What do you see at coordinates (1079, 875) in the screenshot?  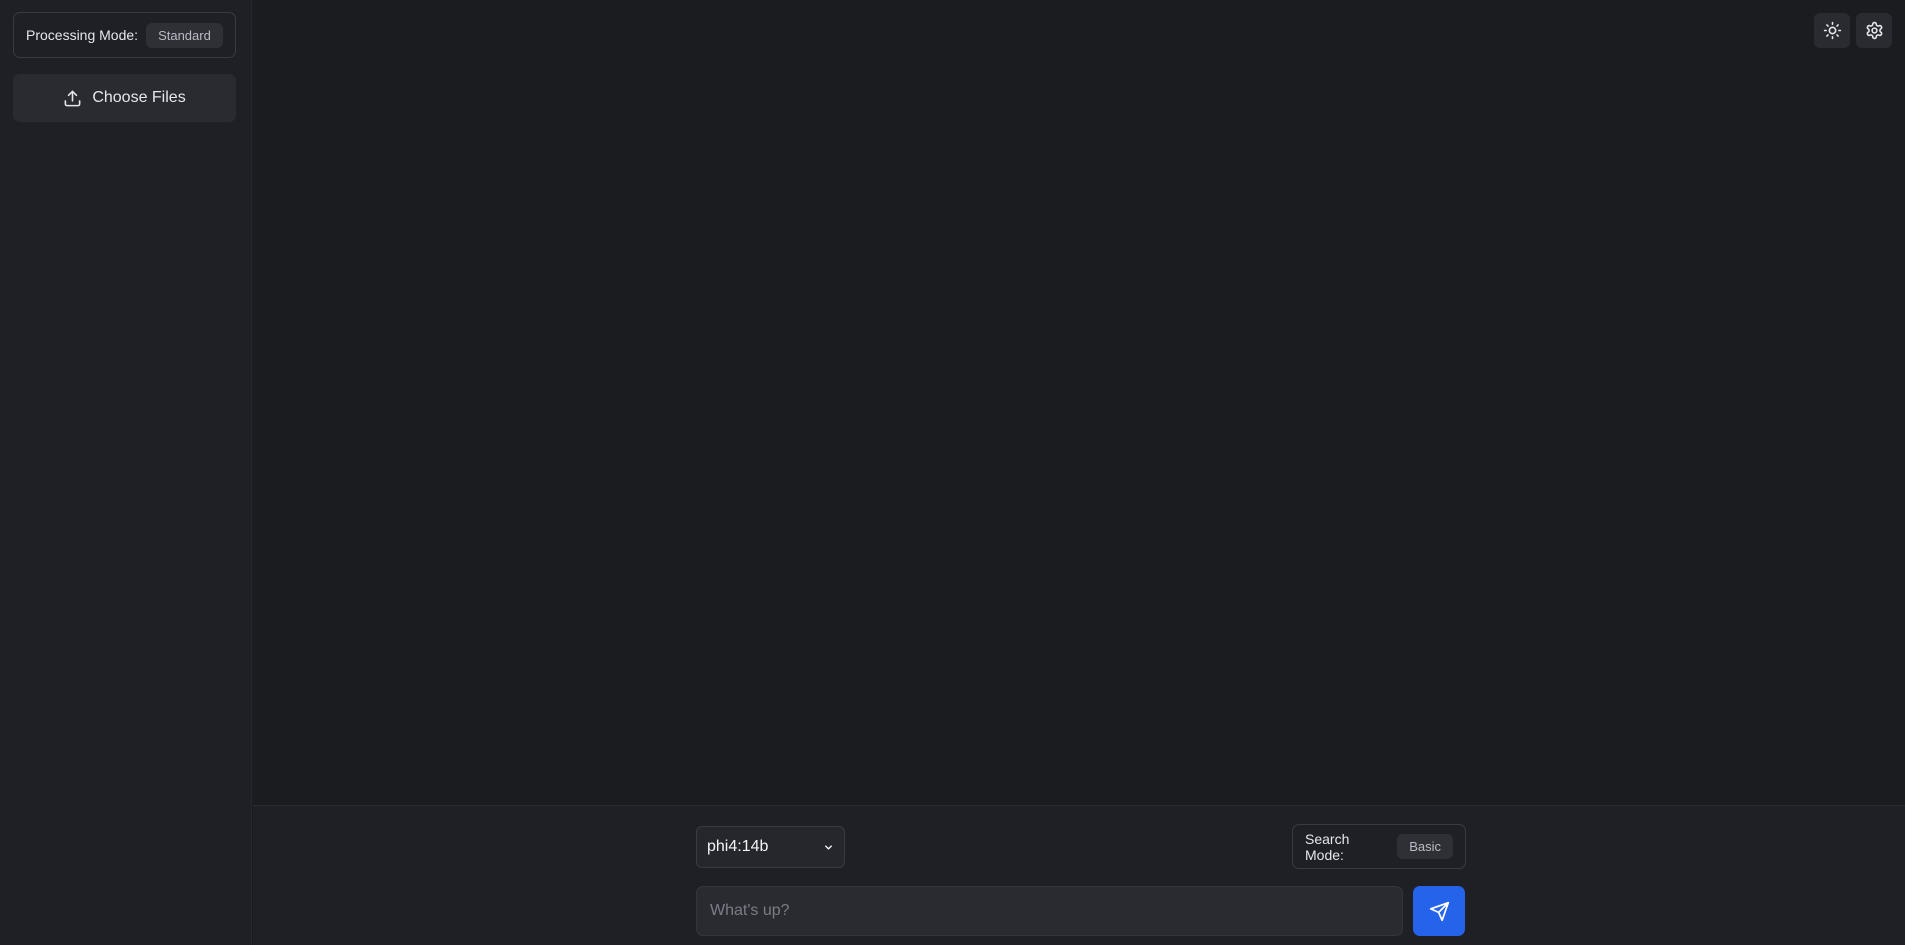 I see `composer: phi4:14b Search Mode: Basic` at bounding box center [1079, 875].